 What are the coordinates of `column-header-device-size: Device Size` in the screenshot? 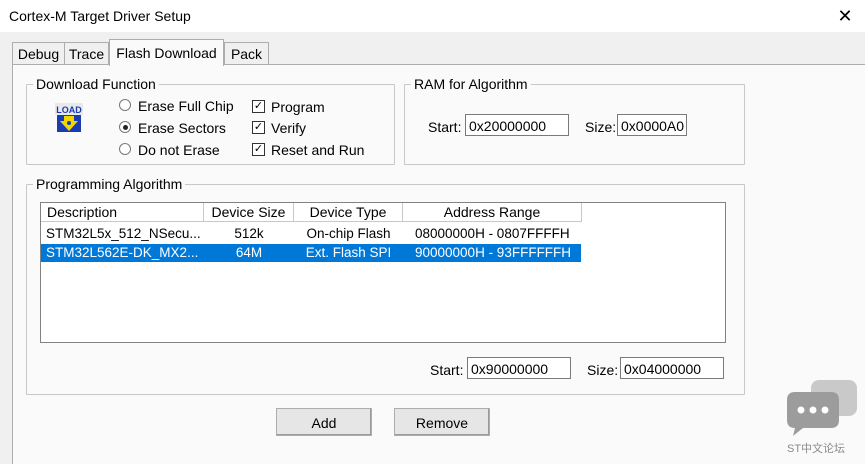 It's located at (249, 212).